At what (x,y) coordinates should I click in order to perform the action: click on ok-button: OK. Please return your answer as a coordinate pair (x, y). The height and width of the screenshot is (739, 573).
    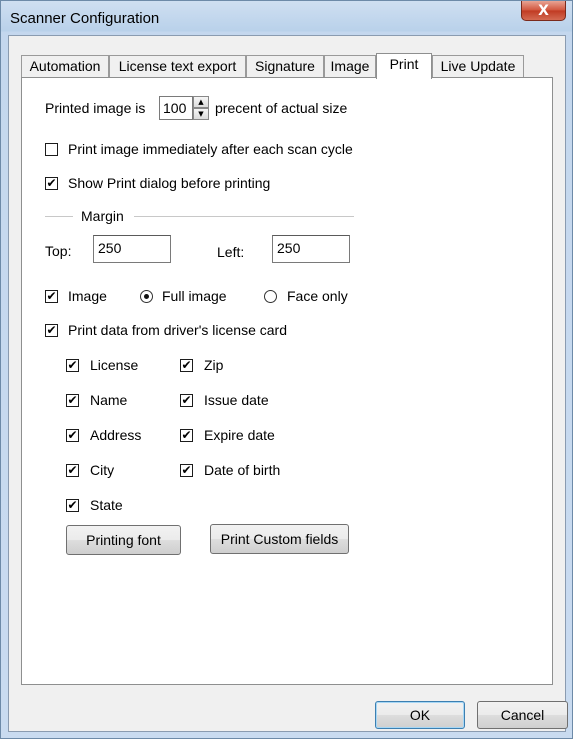
    Looking at the image, I should click on (420, 715).